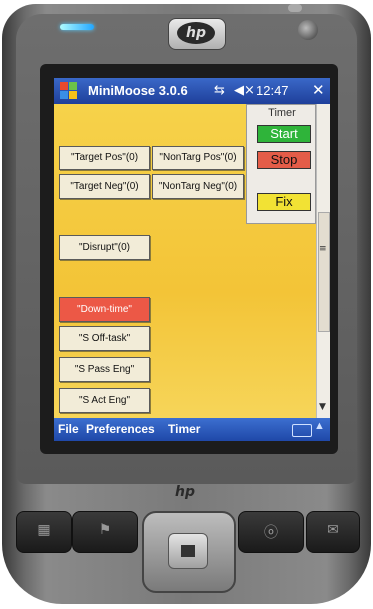  Describe the element at coordinates (104, 369) in the screenshot. I see `s-pass-eng-button: "S Pass Eng"` at that location.